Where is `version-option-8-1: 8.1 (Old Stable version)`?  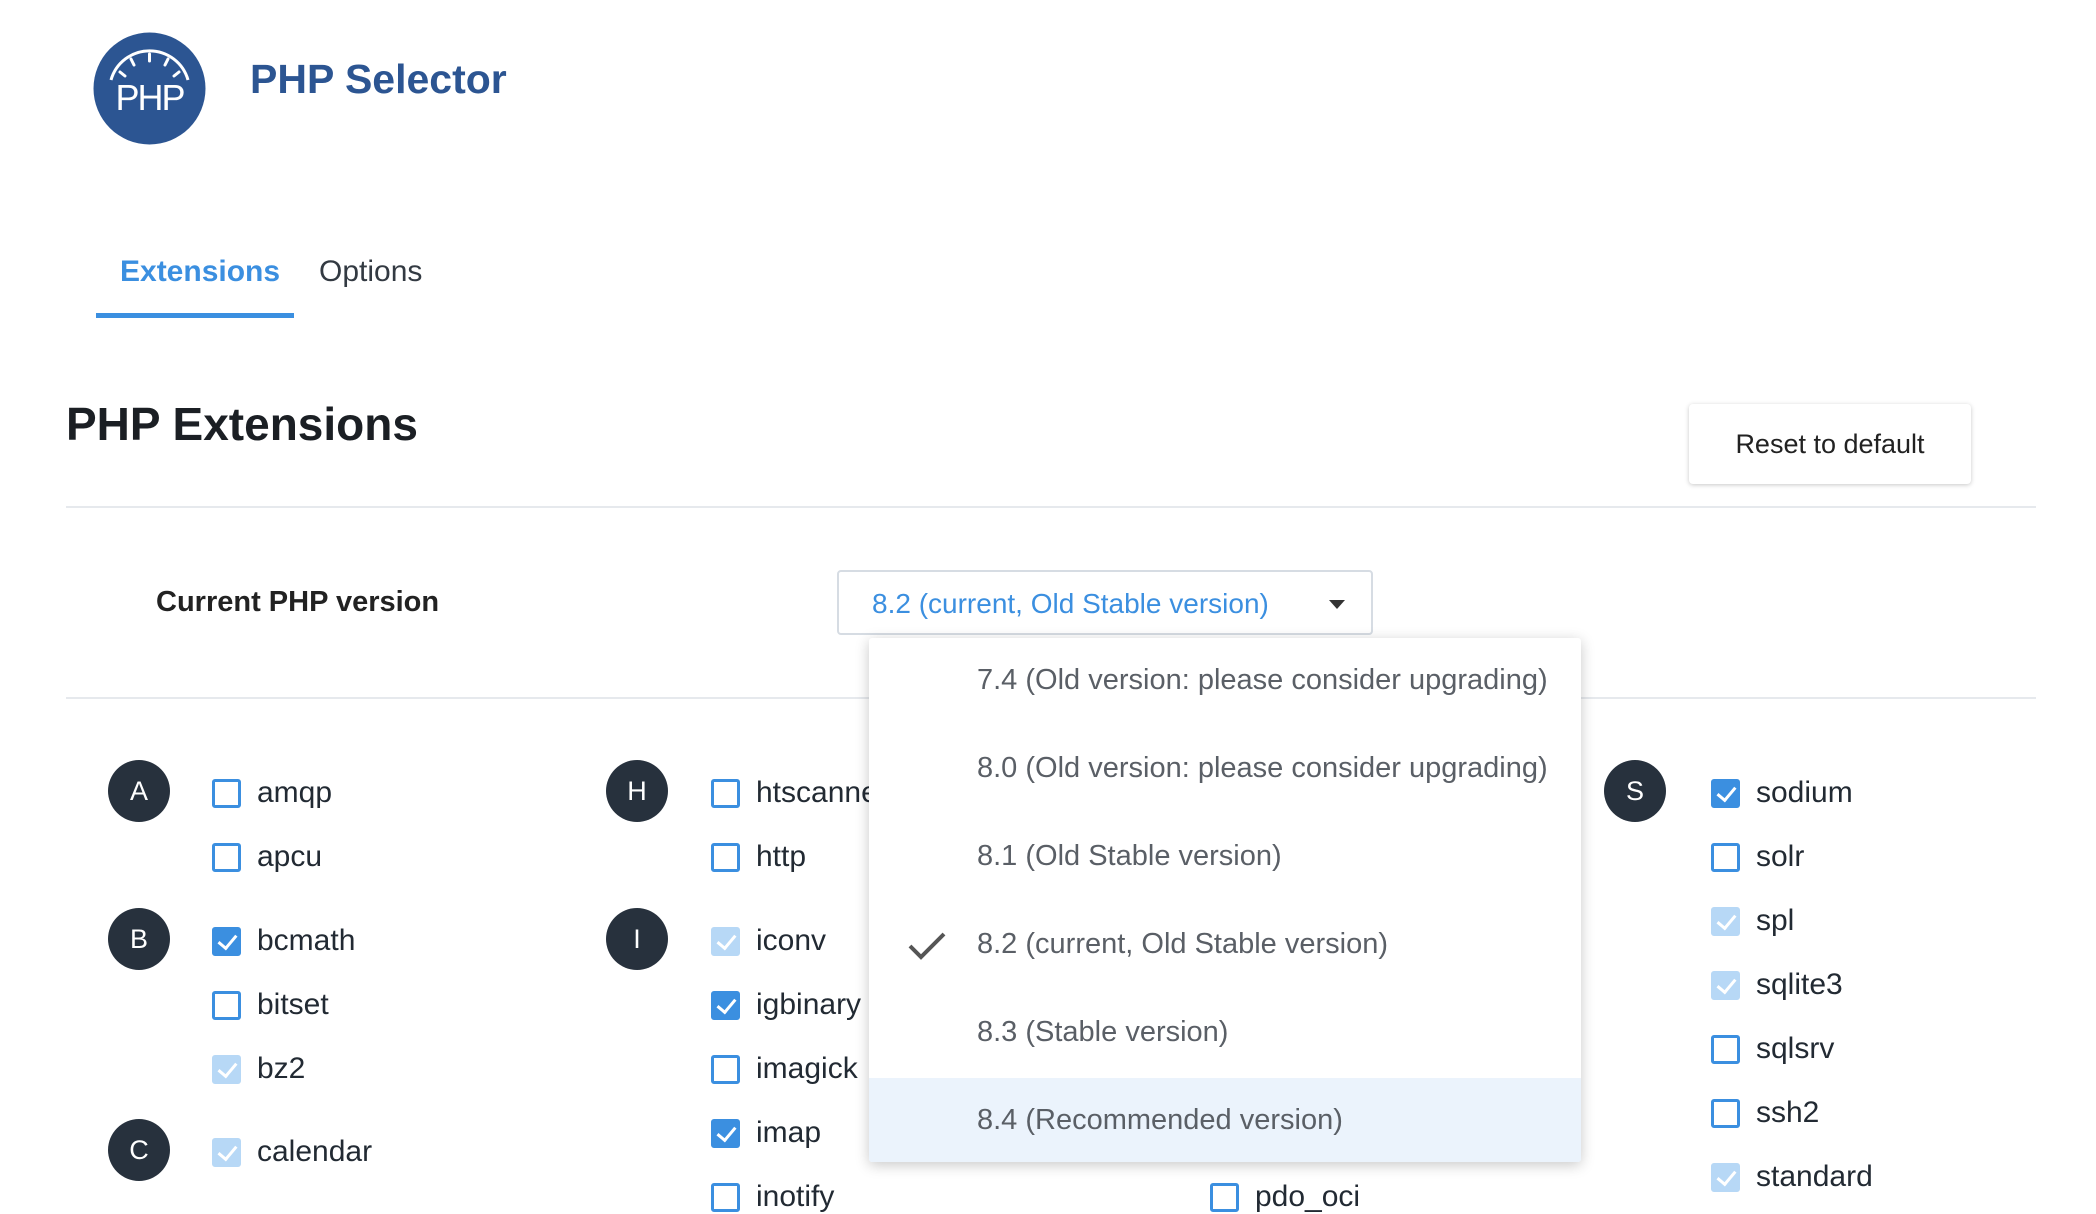 version-option-8-1: 8.1 (Old Stable version) is located at coordinates (1225, 858).